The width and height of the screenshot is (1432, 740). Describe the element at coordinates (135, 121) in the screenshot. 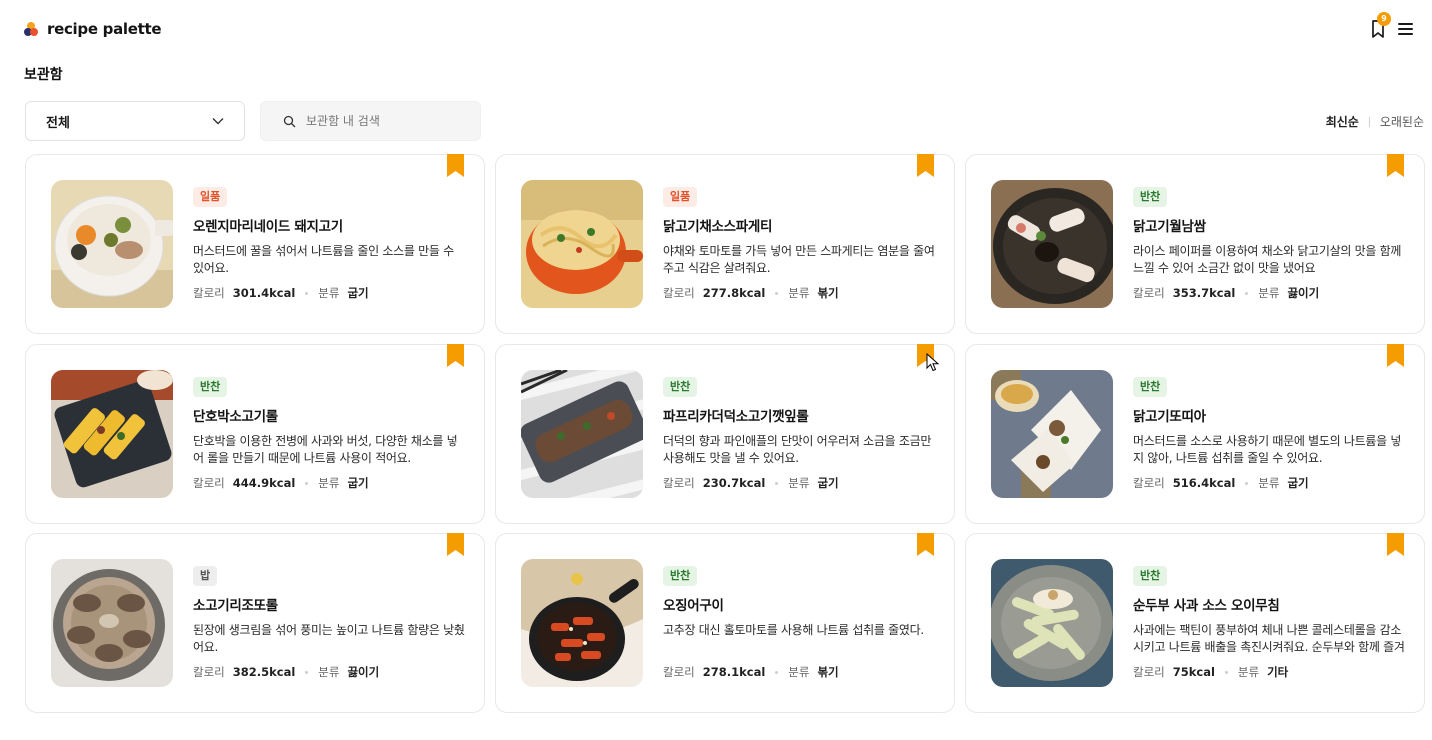

I see `category-filter-select: 전체` at that location.